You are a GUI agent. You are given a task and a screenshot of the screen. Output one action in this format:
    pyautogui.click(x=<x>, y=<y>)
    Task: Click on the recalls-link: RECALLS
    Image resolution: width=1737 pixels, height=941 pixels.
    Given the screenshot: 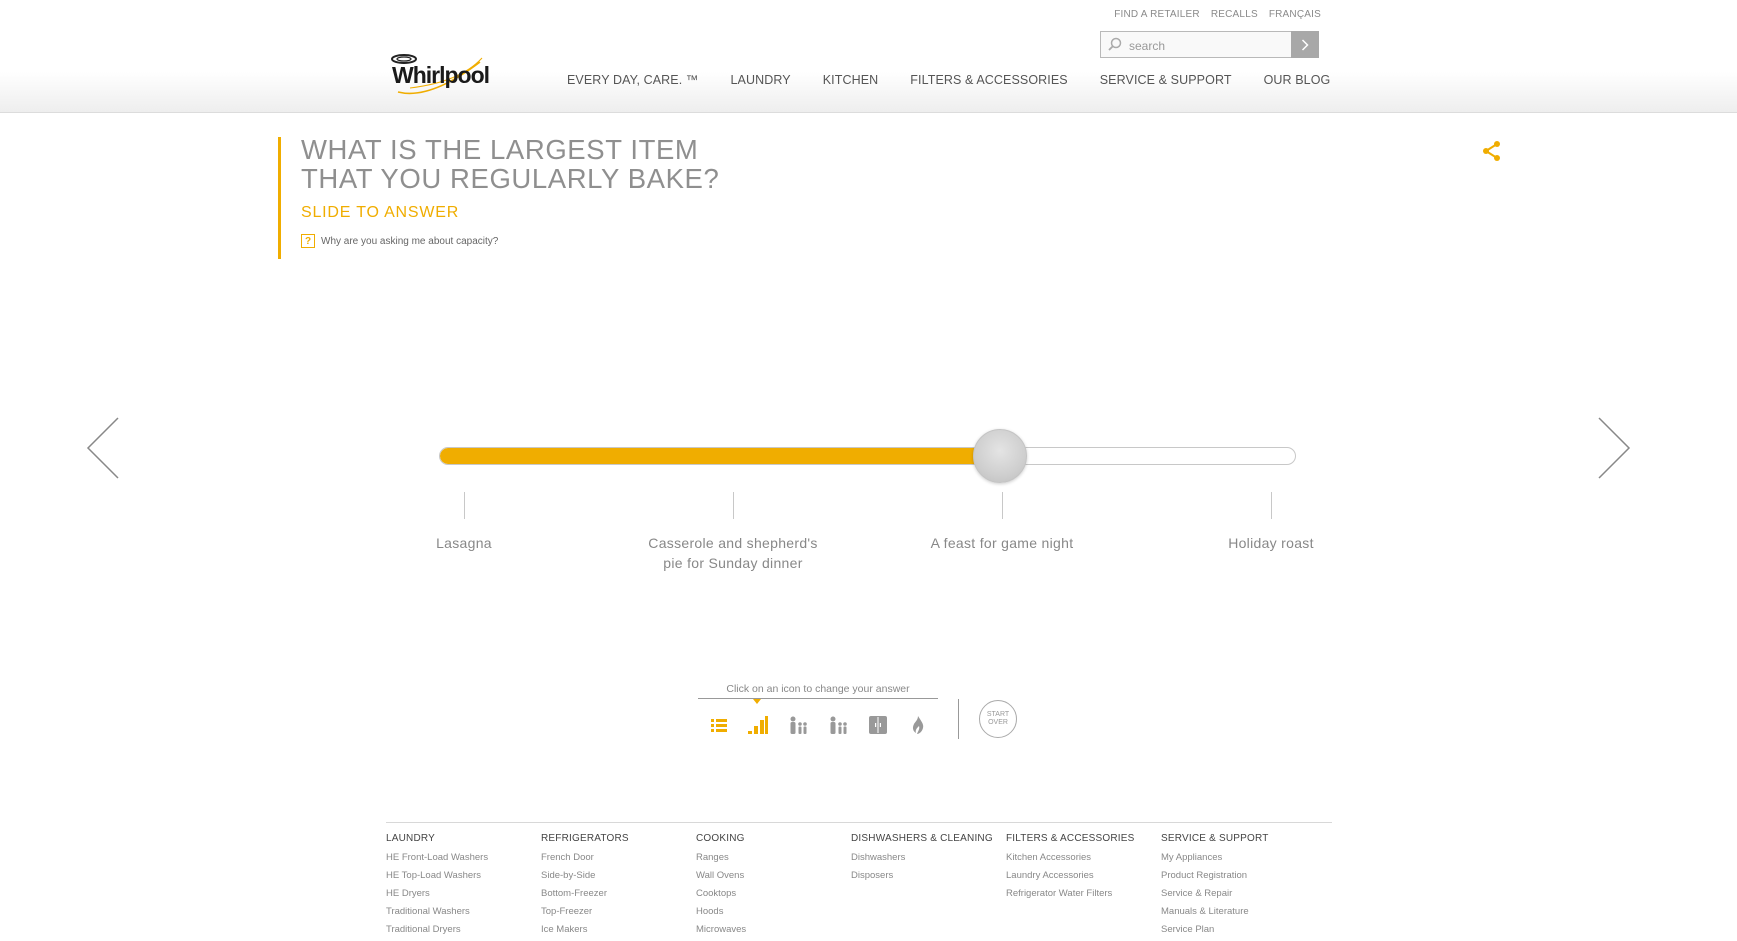 What is the action you would take?
    pyautogui.click(x=1234, y=14)
    